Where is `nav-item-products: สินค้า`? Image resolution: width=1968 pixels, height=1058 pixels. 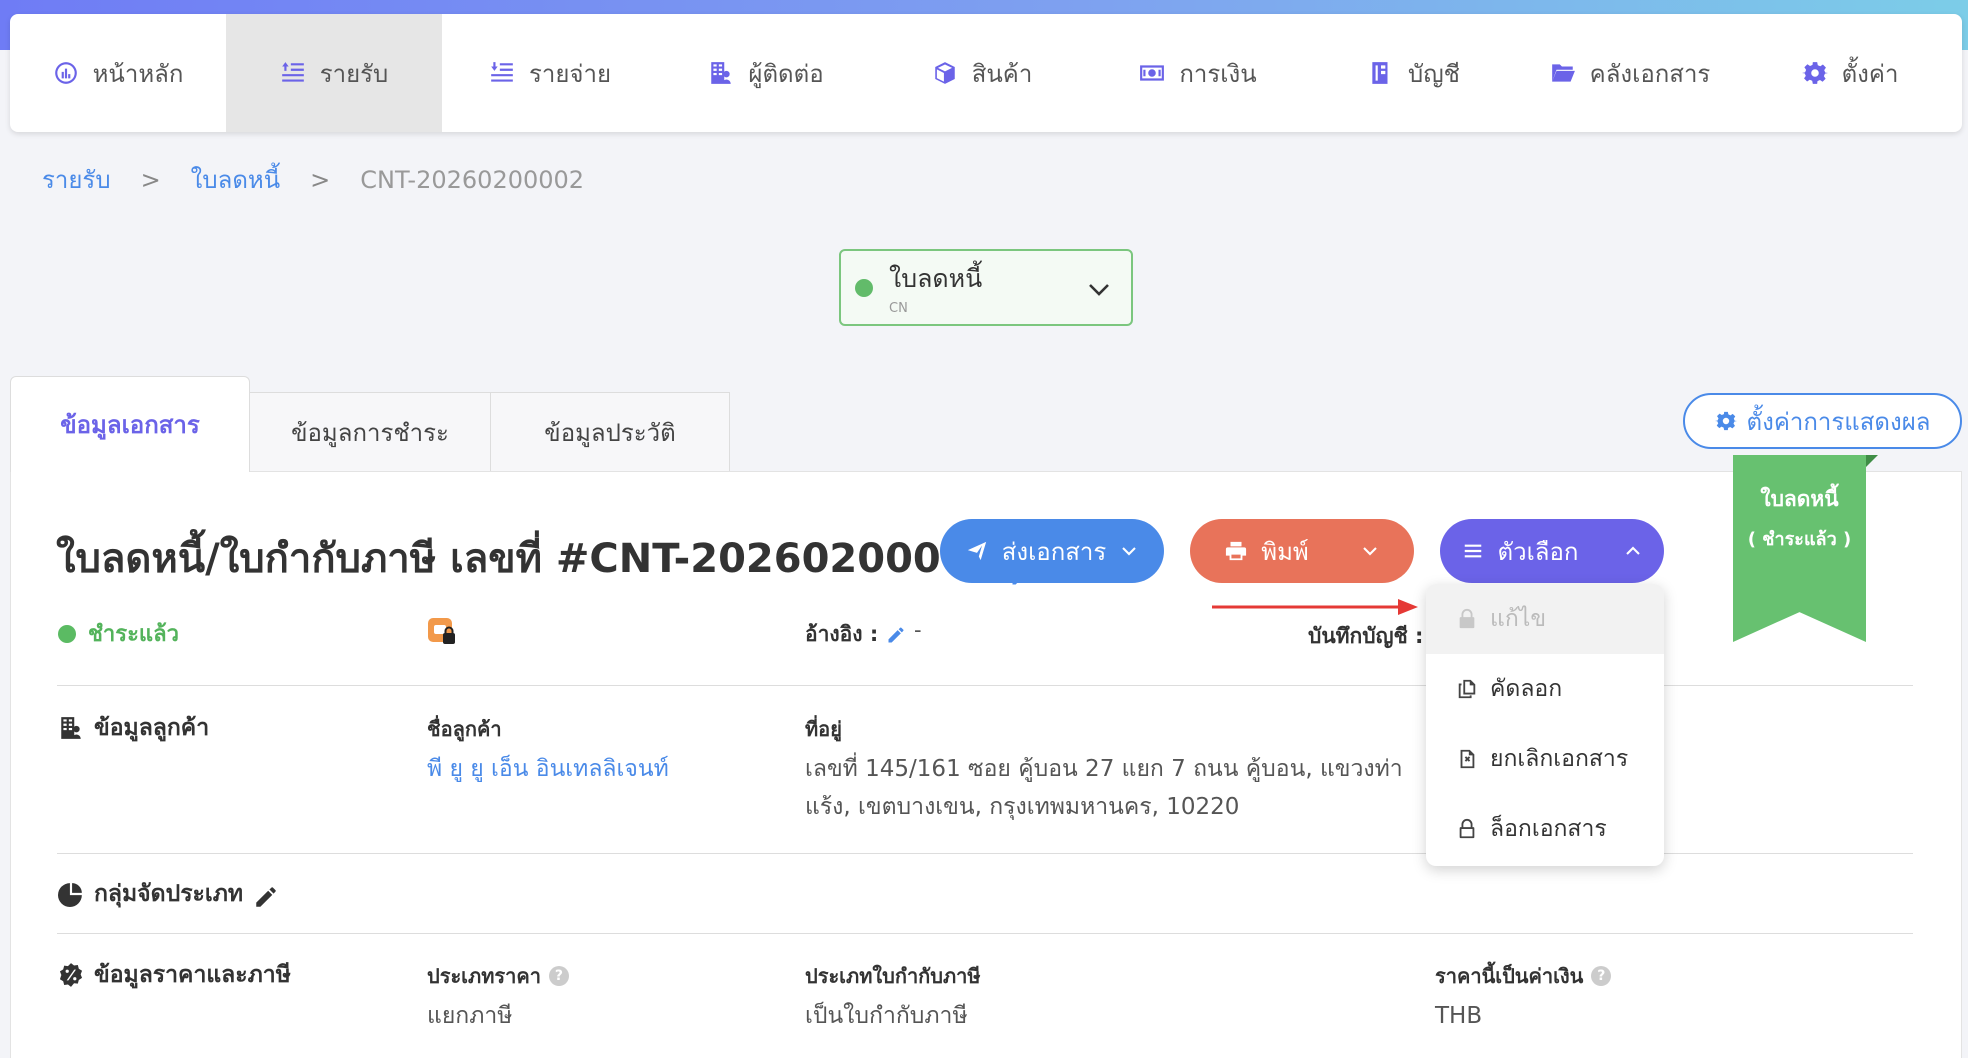
nav-item-products: สินค้า is located at coordinates (982, 73).